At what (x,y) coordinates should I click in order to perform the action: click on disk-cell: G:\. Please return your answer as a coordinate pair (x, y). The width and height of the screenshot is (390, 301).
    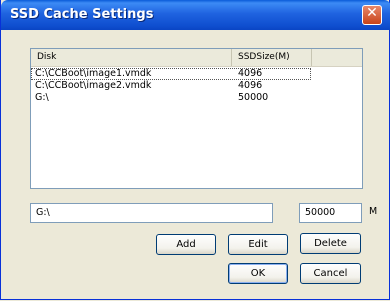
    Looking at the image, I should click on (42, 97).